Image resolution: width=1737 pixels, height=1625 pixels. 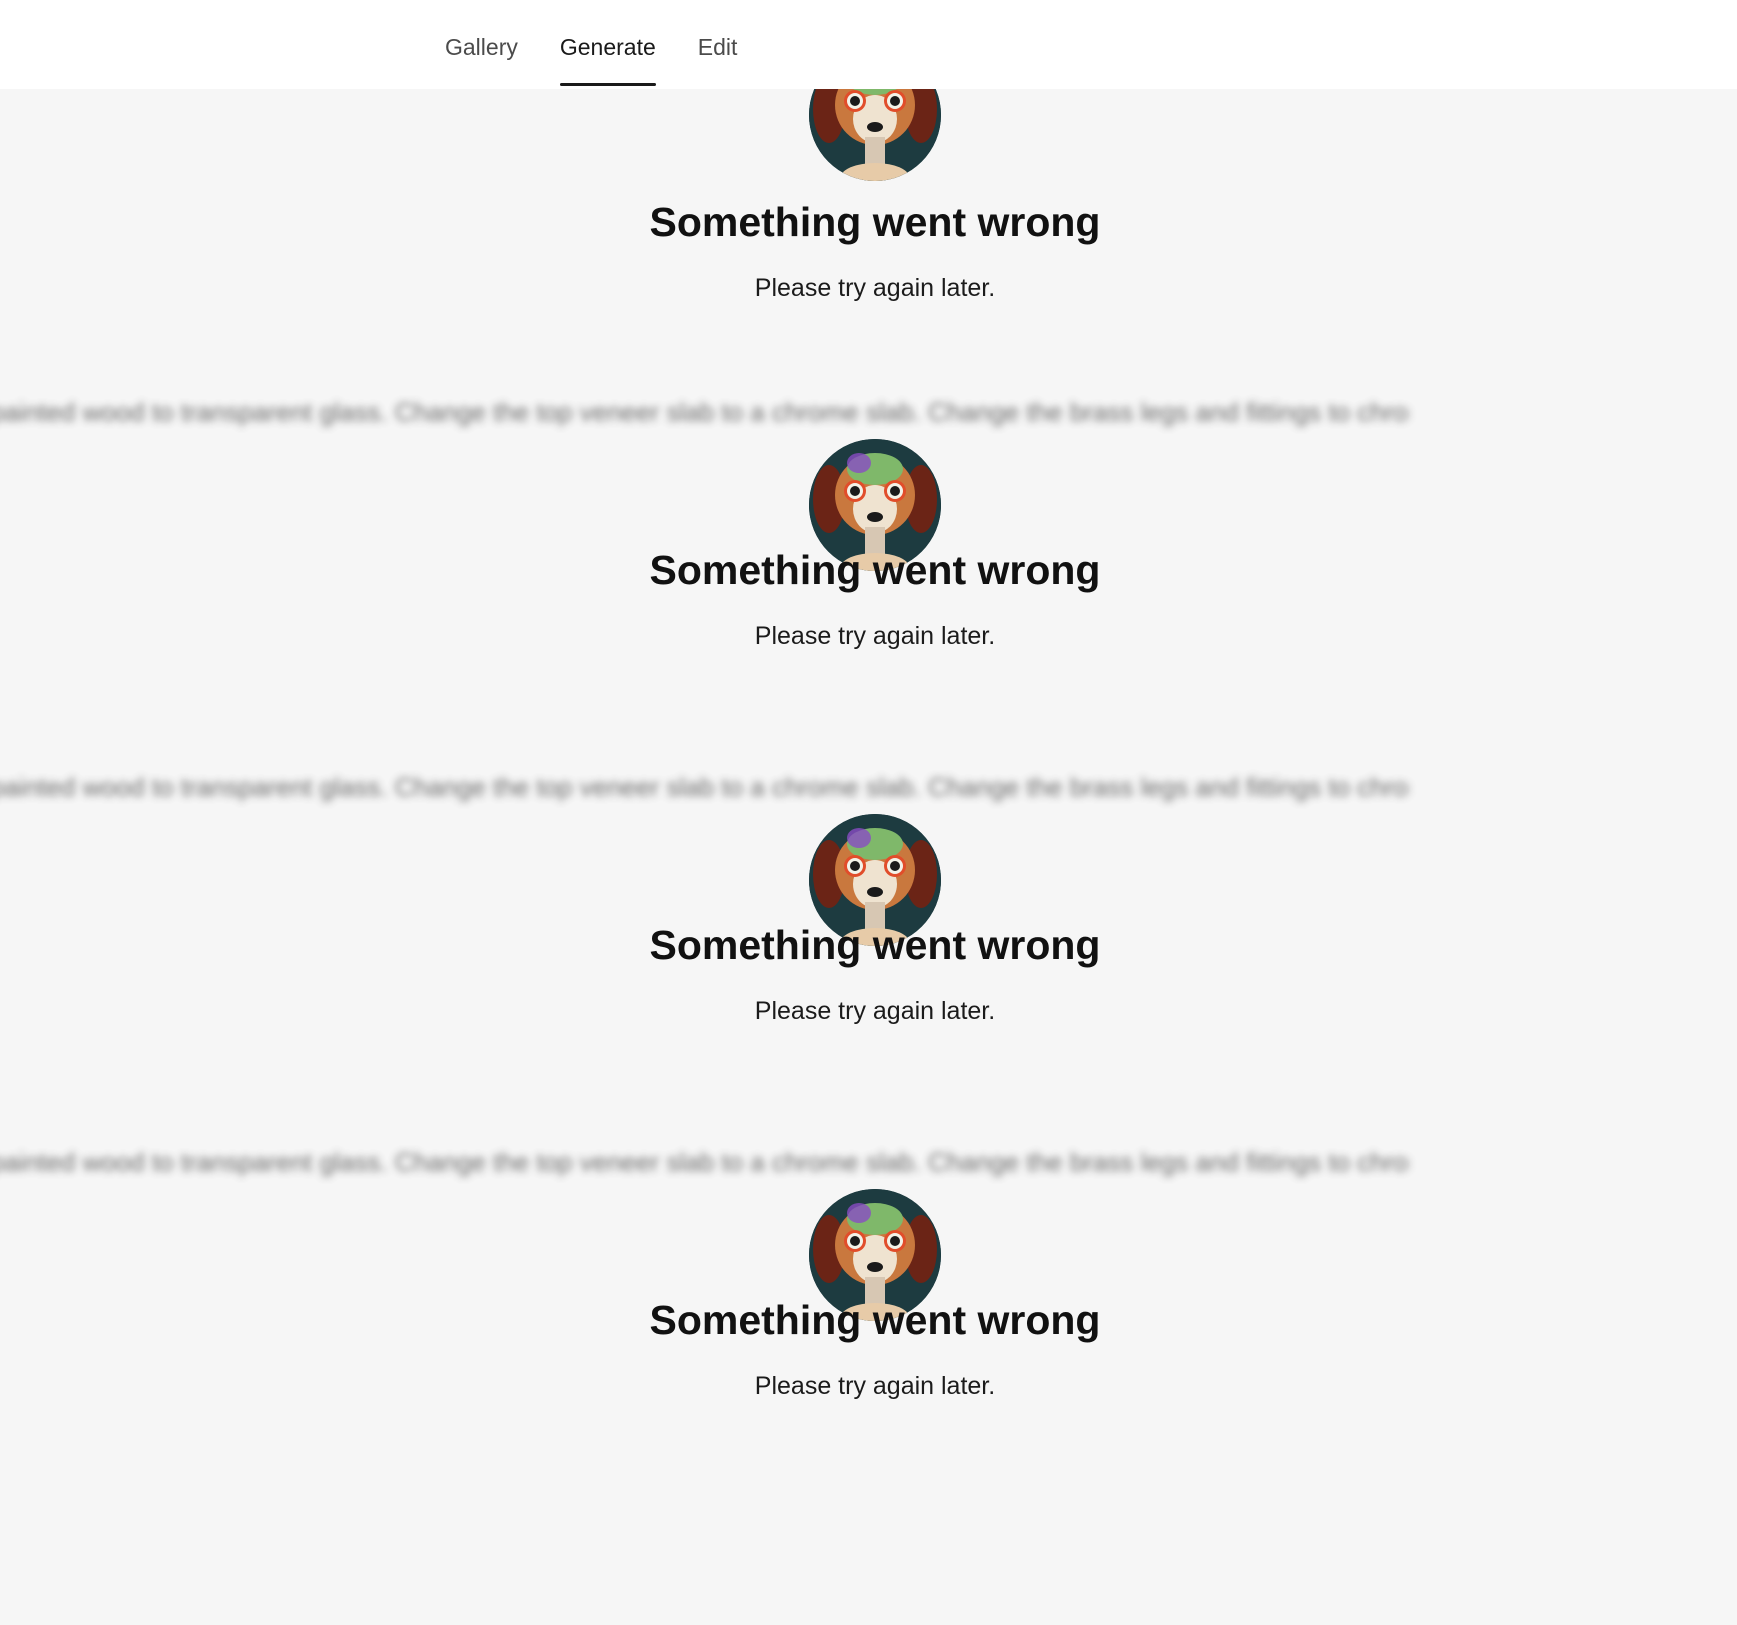 What do you see at coordinates (718, 44) in the screenshot?
I see `tab-edit: Edit` at bounding box center [718, 44].